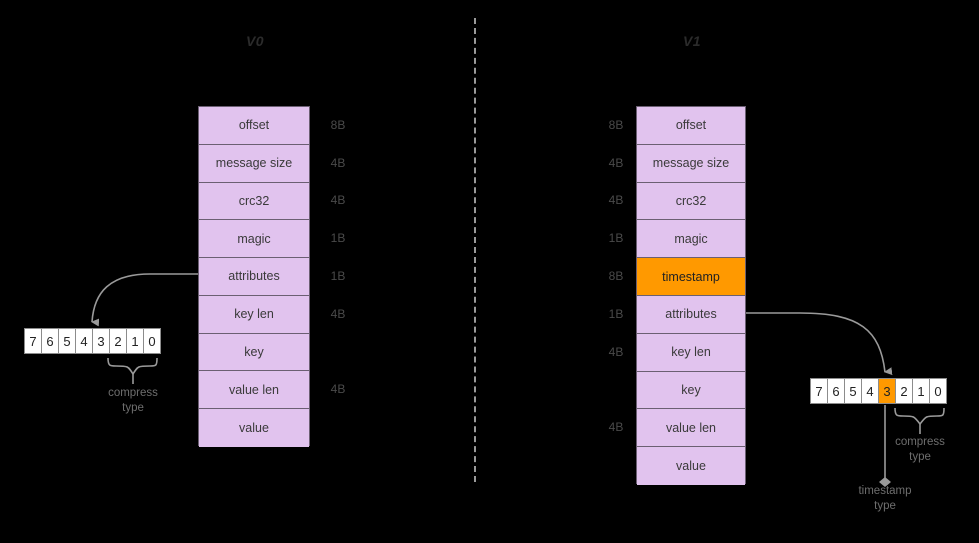  What do you see at coordinates (919, 416) in the screenshot?
I see `brace-compress-type-v1` at bounding box center [919, 416].